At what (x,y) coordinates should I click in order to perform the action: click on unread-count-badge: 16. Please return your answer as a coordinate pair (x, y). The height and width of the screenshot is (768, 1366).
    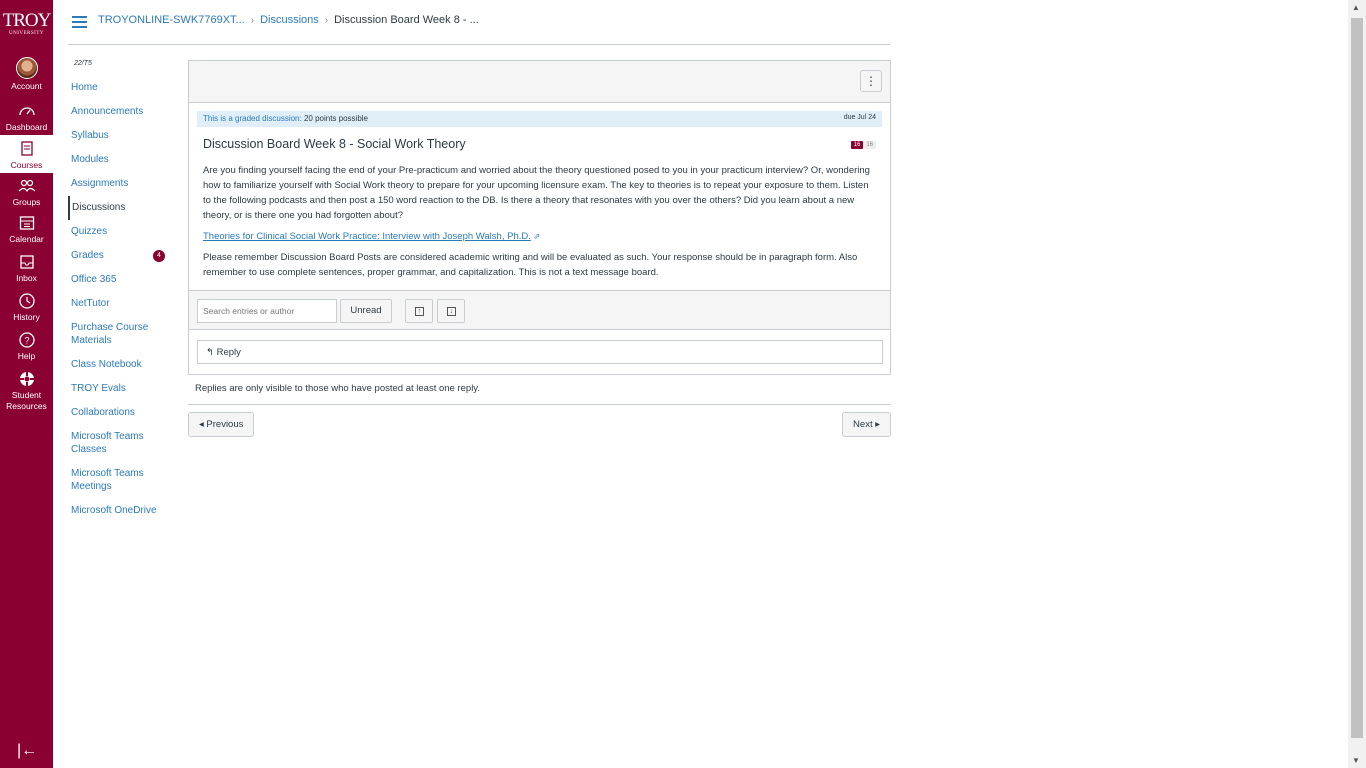
    Looking at the image, I should click on (857, 145).